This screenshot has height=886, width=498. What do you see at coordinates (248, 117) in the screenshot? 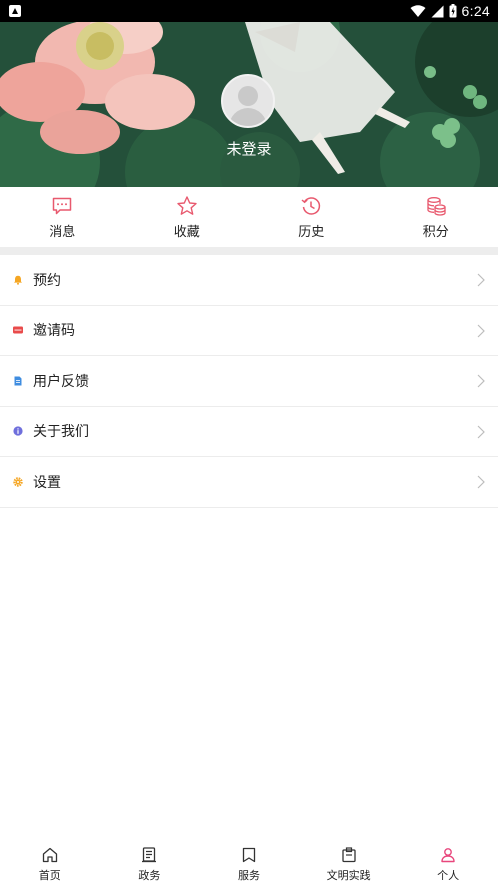
I see `avatar-body-shape` at bounding box center [248, 117].